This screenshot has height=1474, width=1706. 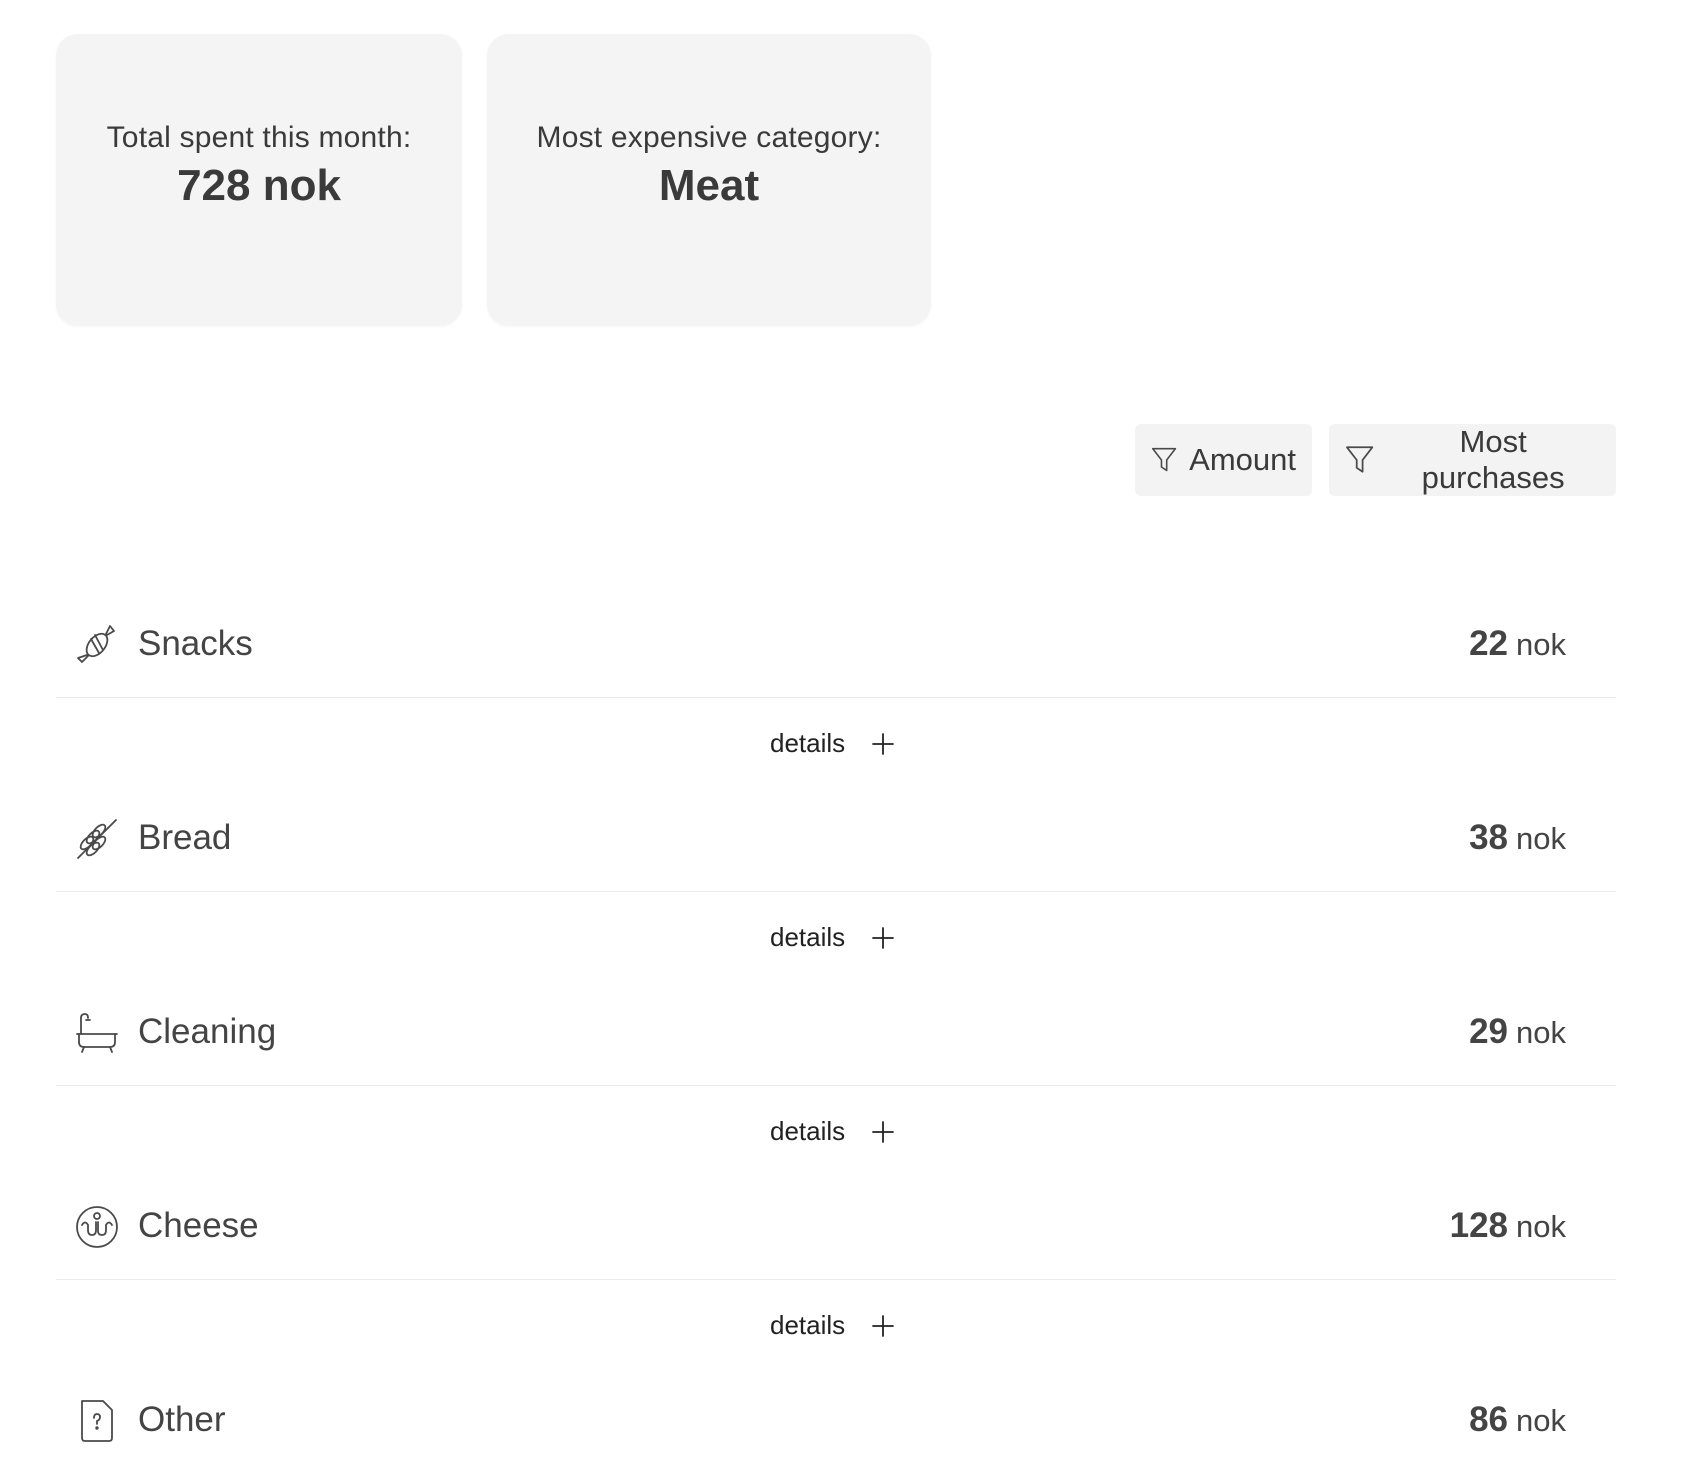 I want to click on cheese-icon, so click(x=97, y=1227).